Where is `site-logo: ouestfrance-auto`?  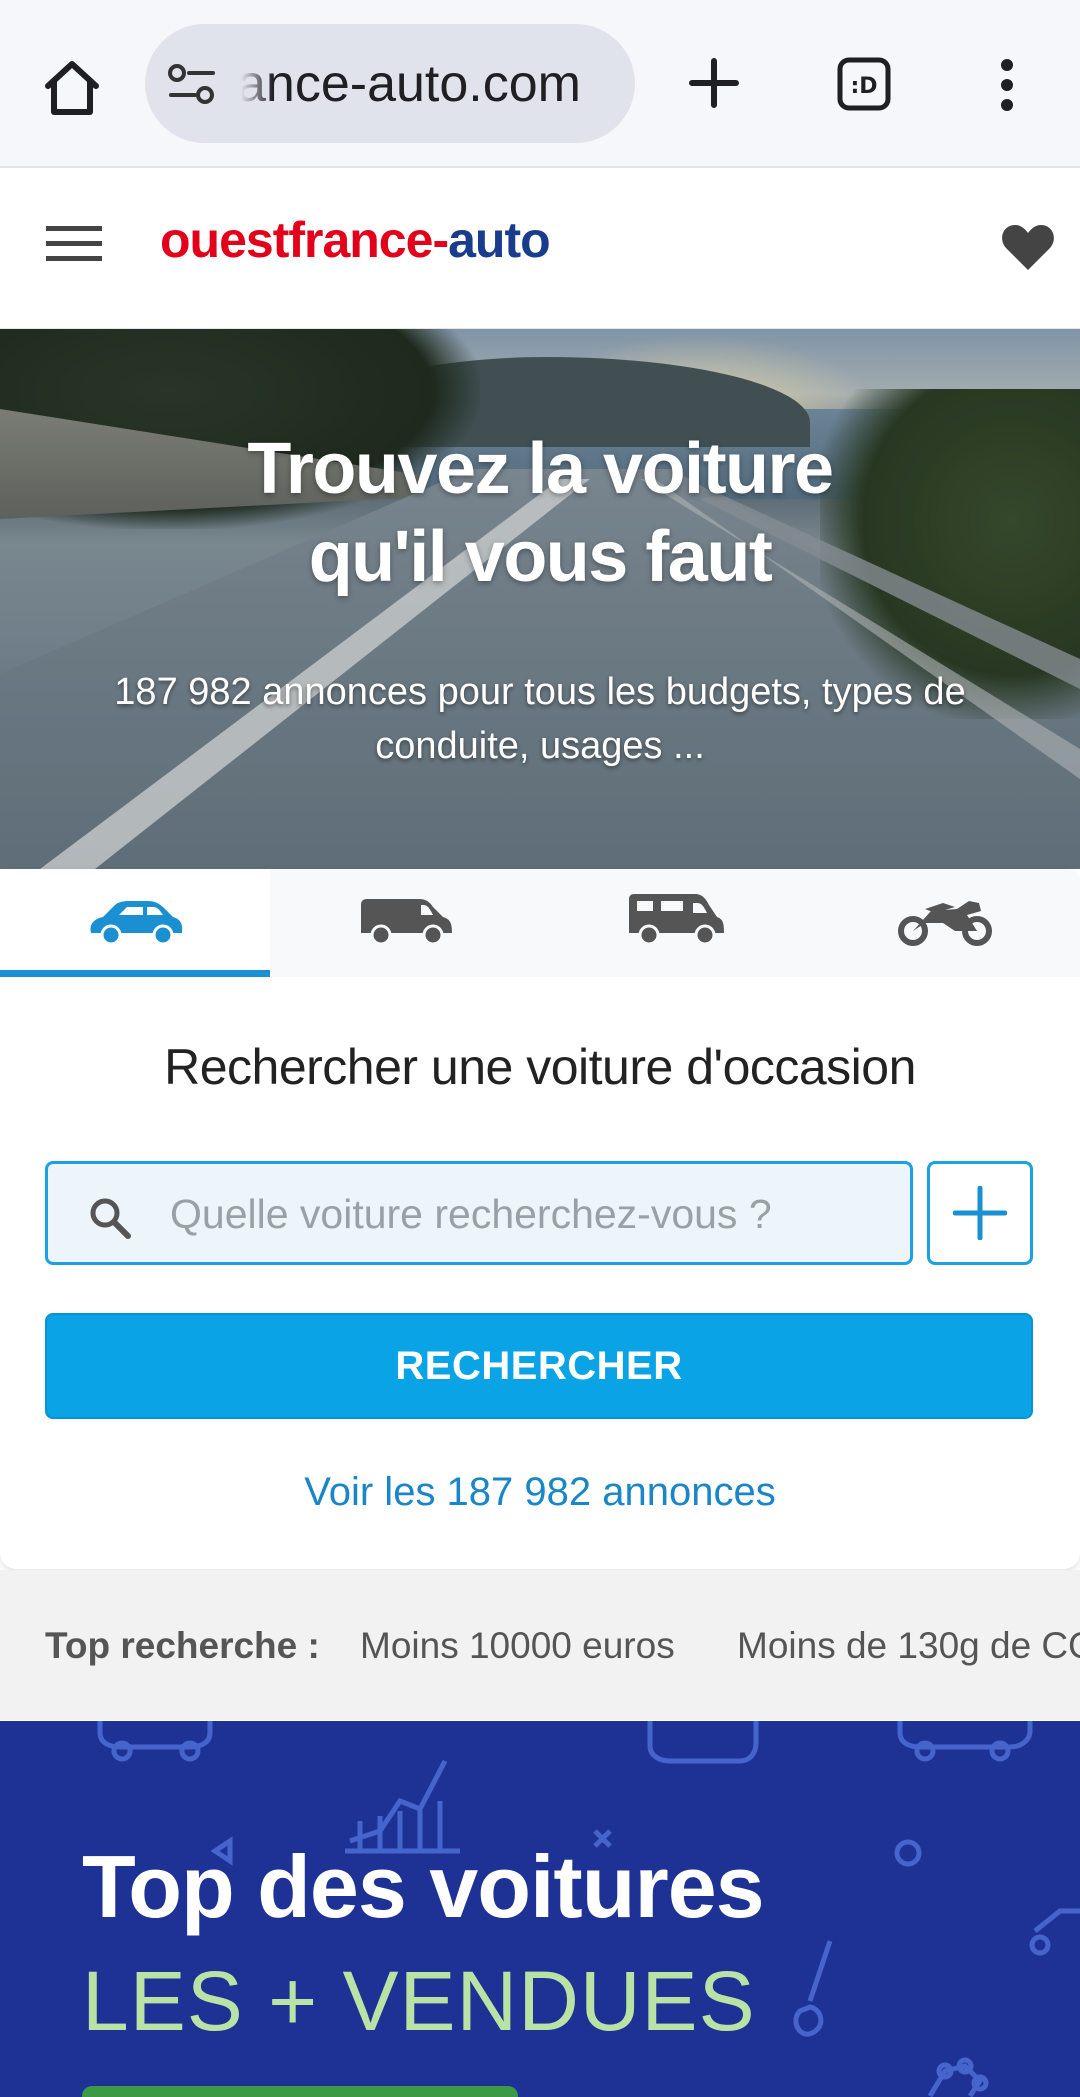 site-logo: ouestfrance-auto is located at coordinates (355, 240).